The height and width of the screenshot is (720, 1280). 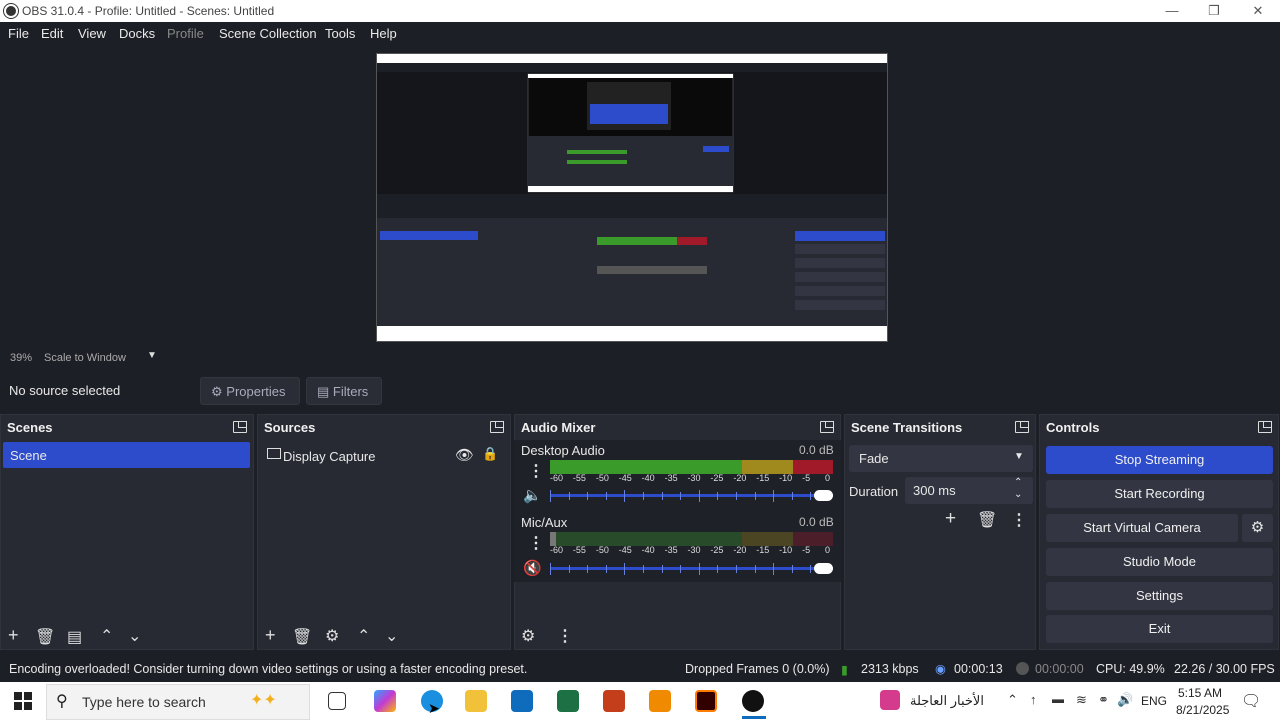 What do you see at coordinates (522, 701) in the screenshot?
I see `outlook-icon` at bounding box center [522, 701].